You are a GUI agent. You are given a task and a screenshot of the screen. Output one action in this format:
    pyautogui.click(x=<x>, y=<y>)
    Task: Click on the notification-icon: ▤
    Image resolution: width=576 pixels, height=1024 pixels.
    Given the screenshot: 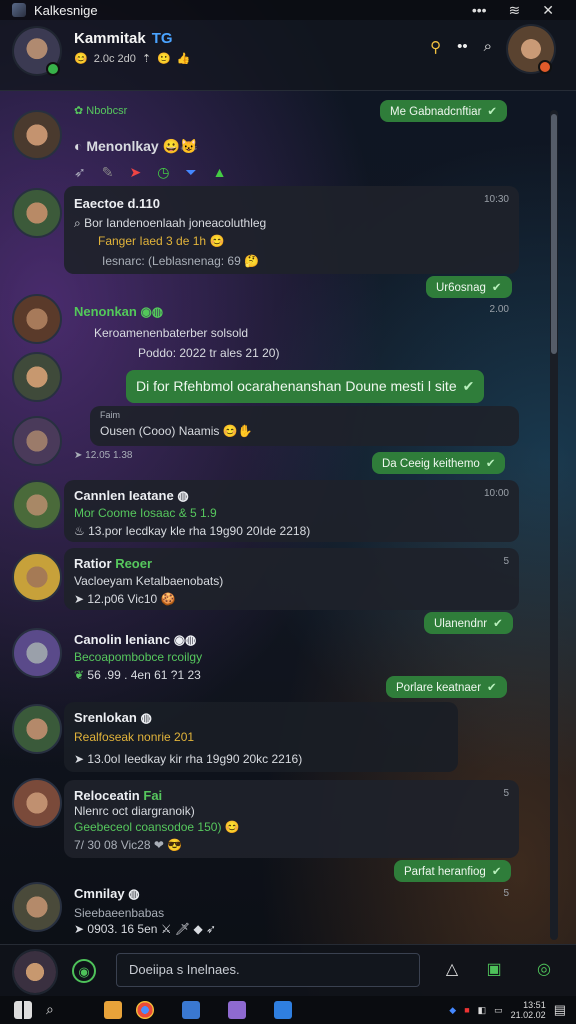 What is the action you would take?
    pyautogui.click(x=560, y=1010)
    